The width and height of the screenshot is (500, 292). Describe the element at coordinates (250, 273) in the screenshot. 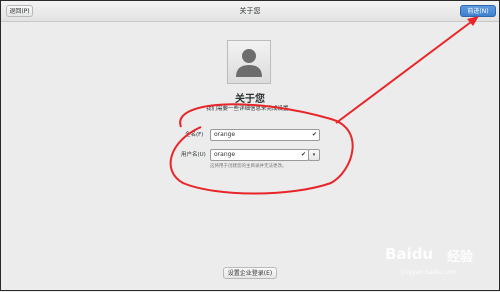

I see `enterprise-login-button: 设置企业登录(E)` at that location.